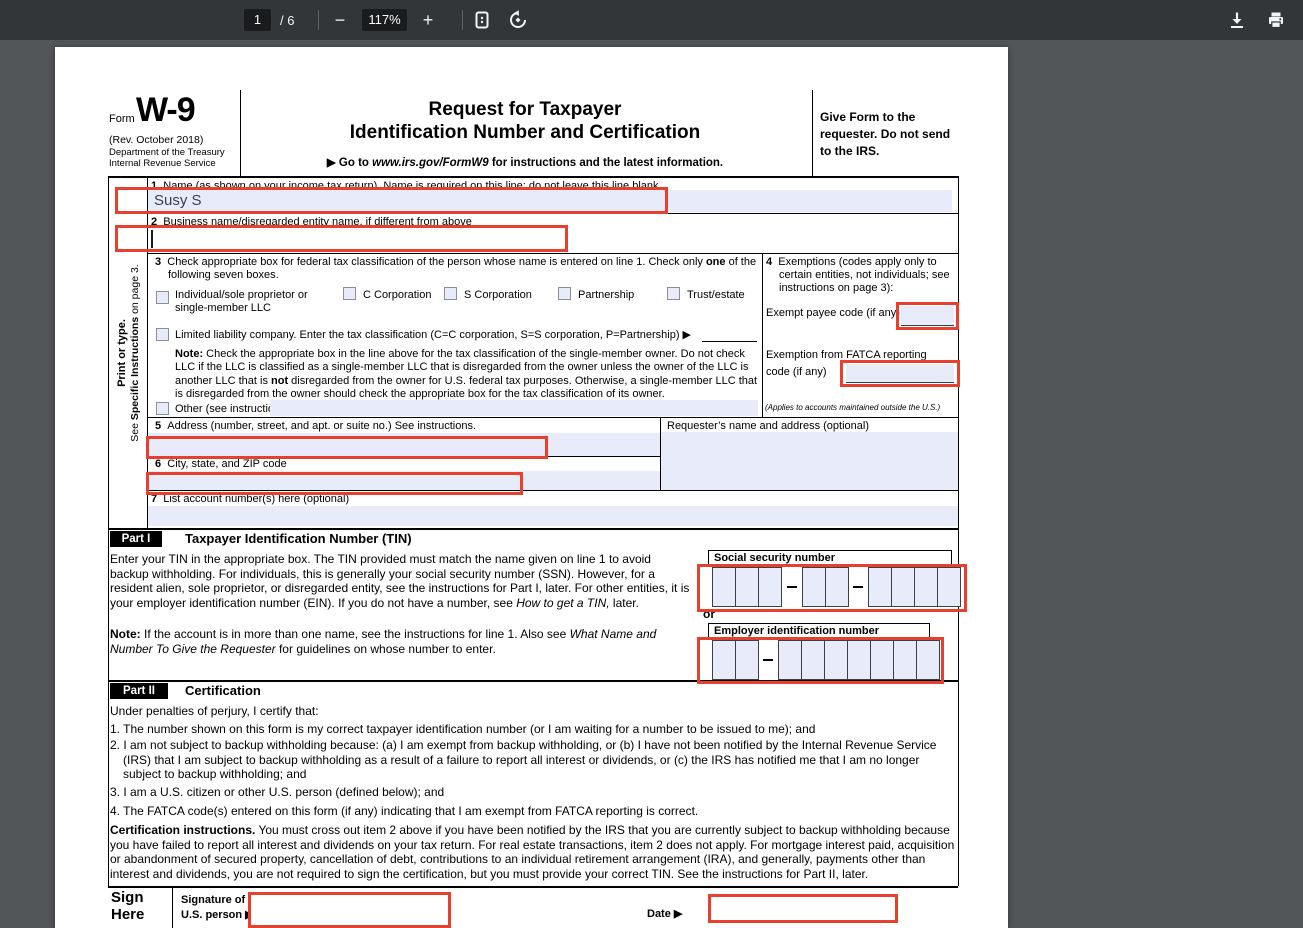  Describe the element at coordinates (162, 297) in the screenshot. I see `checkbox-individual` at that location.